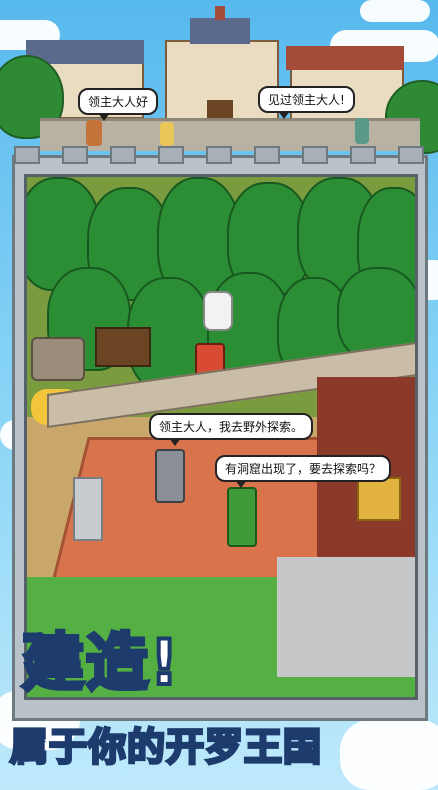  I want to click on title-line1: 建造!, so click(100, 662).